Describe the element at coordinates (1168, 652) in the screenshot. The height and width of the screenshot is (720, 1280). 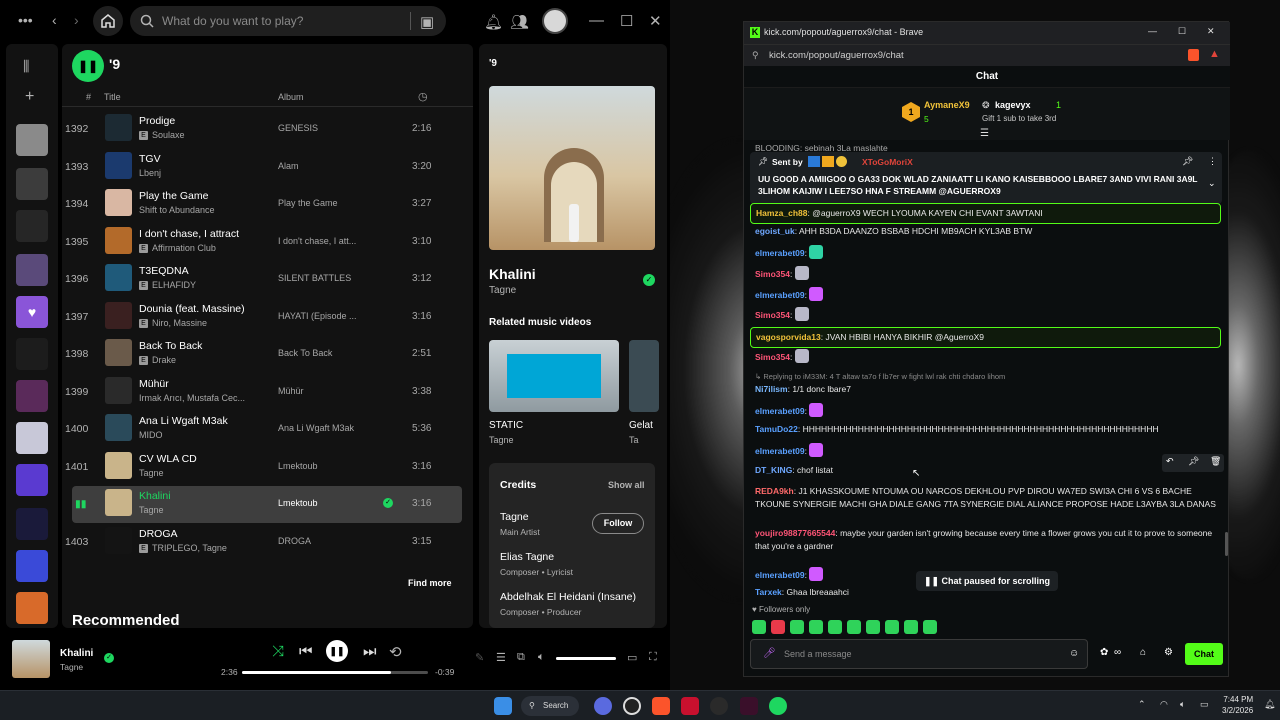
I see `gear-icon: ⚙` at that location.